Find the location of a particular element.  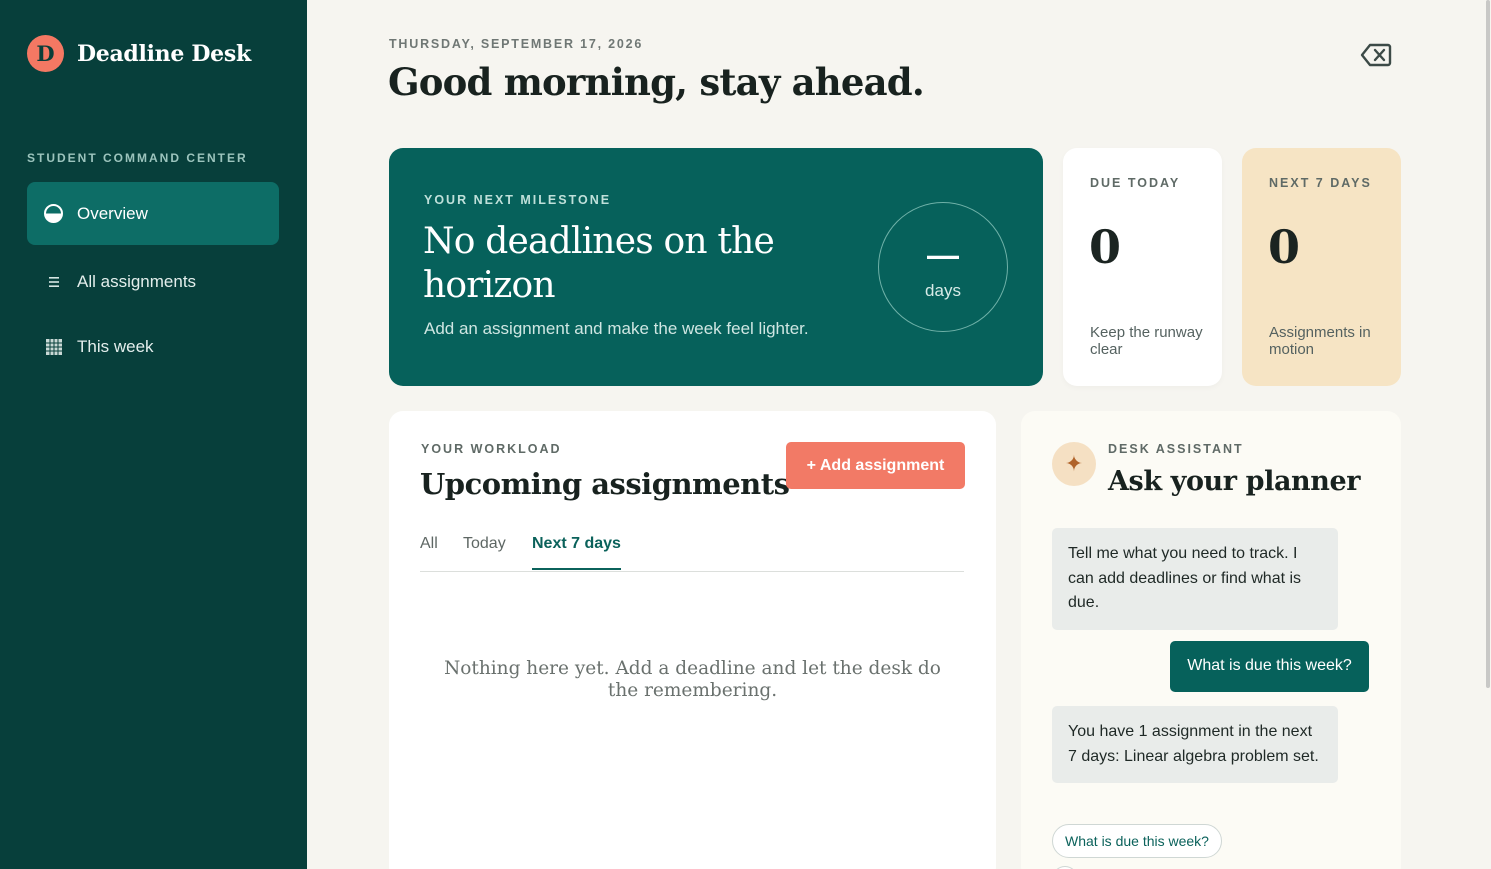

overview-icon is located at coordinates (53, 213).